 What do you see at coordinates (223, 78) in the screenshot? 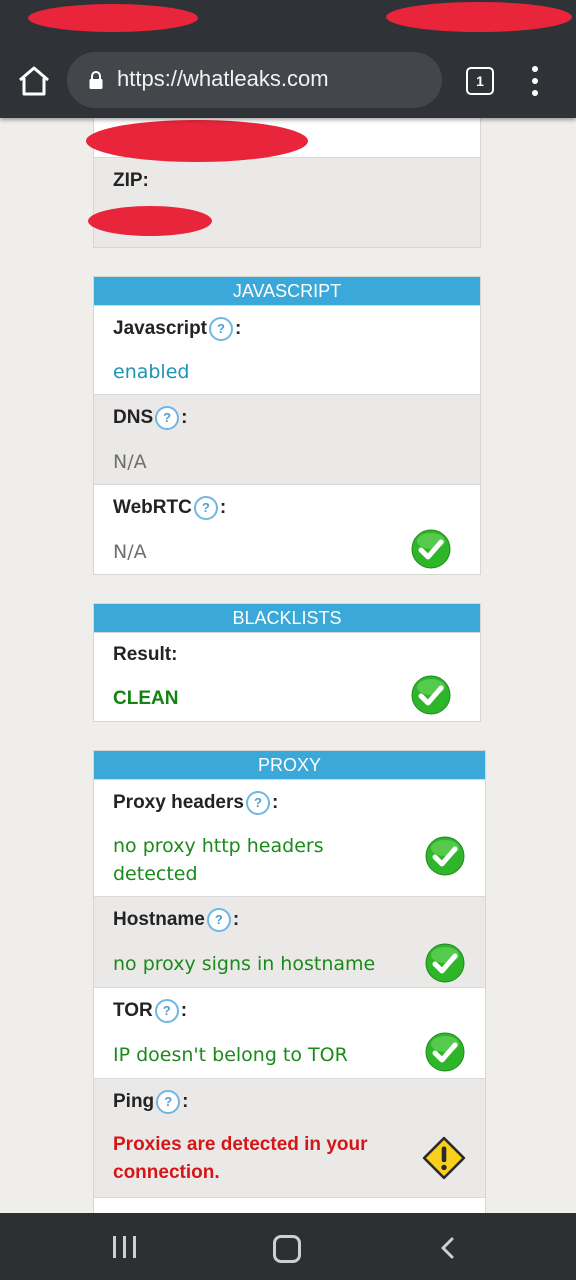
I see `url-text: https://whatleaks.com` at bounding box center [223, 78].